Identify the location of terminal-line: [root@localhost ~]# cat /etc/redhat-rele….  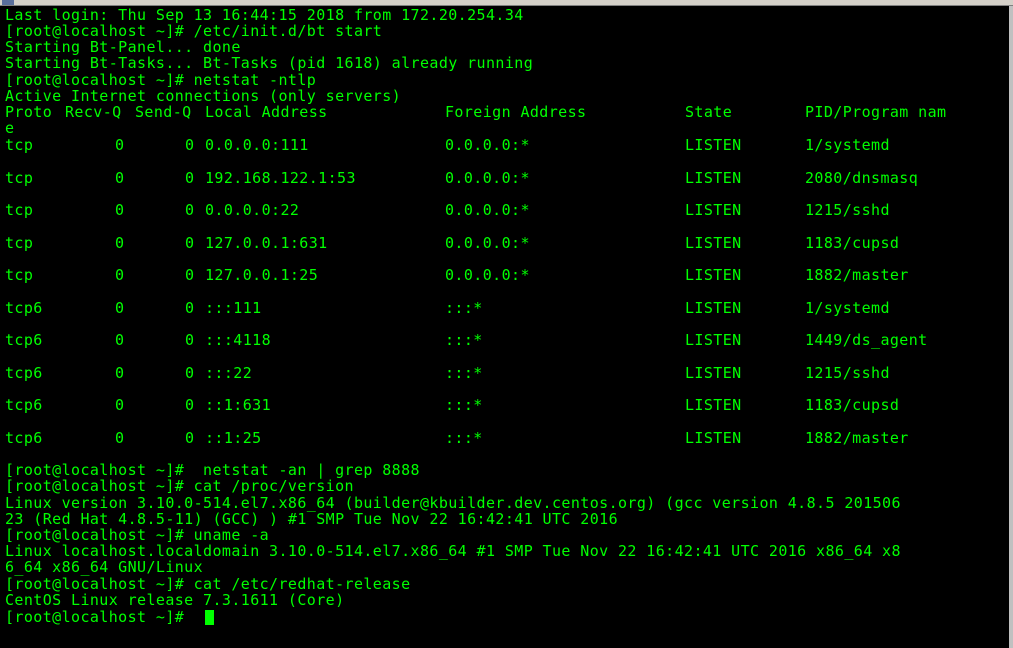
(208, 584).